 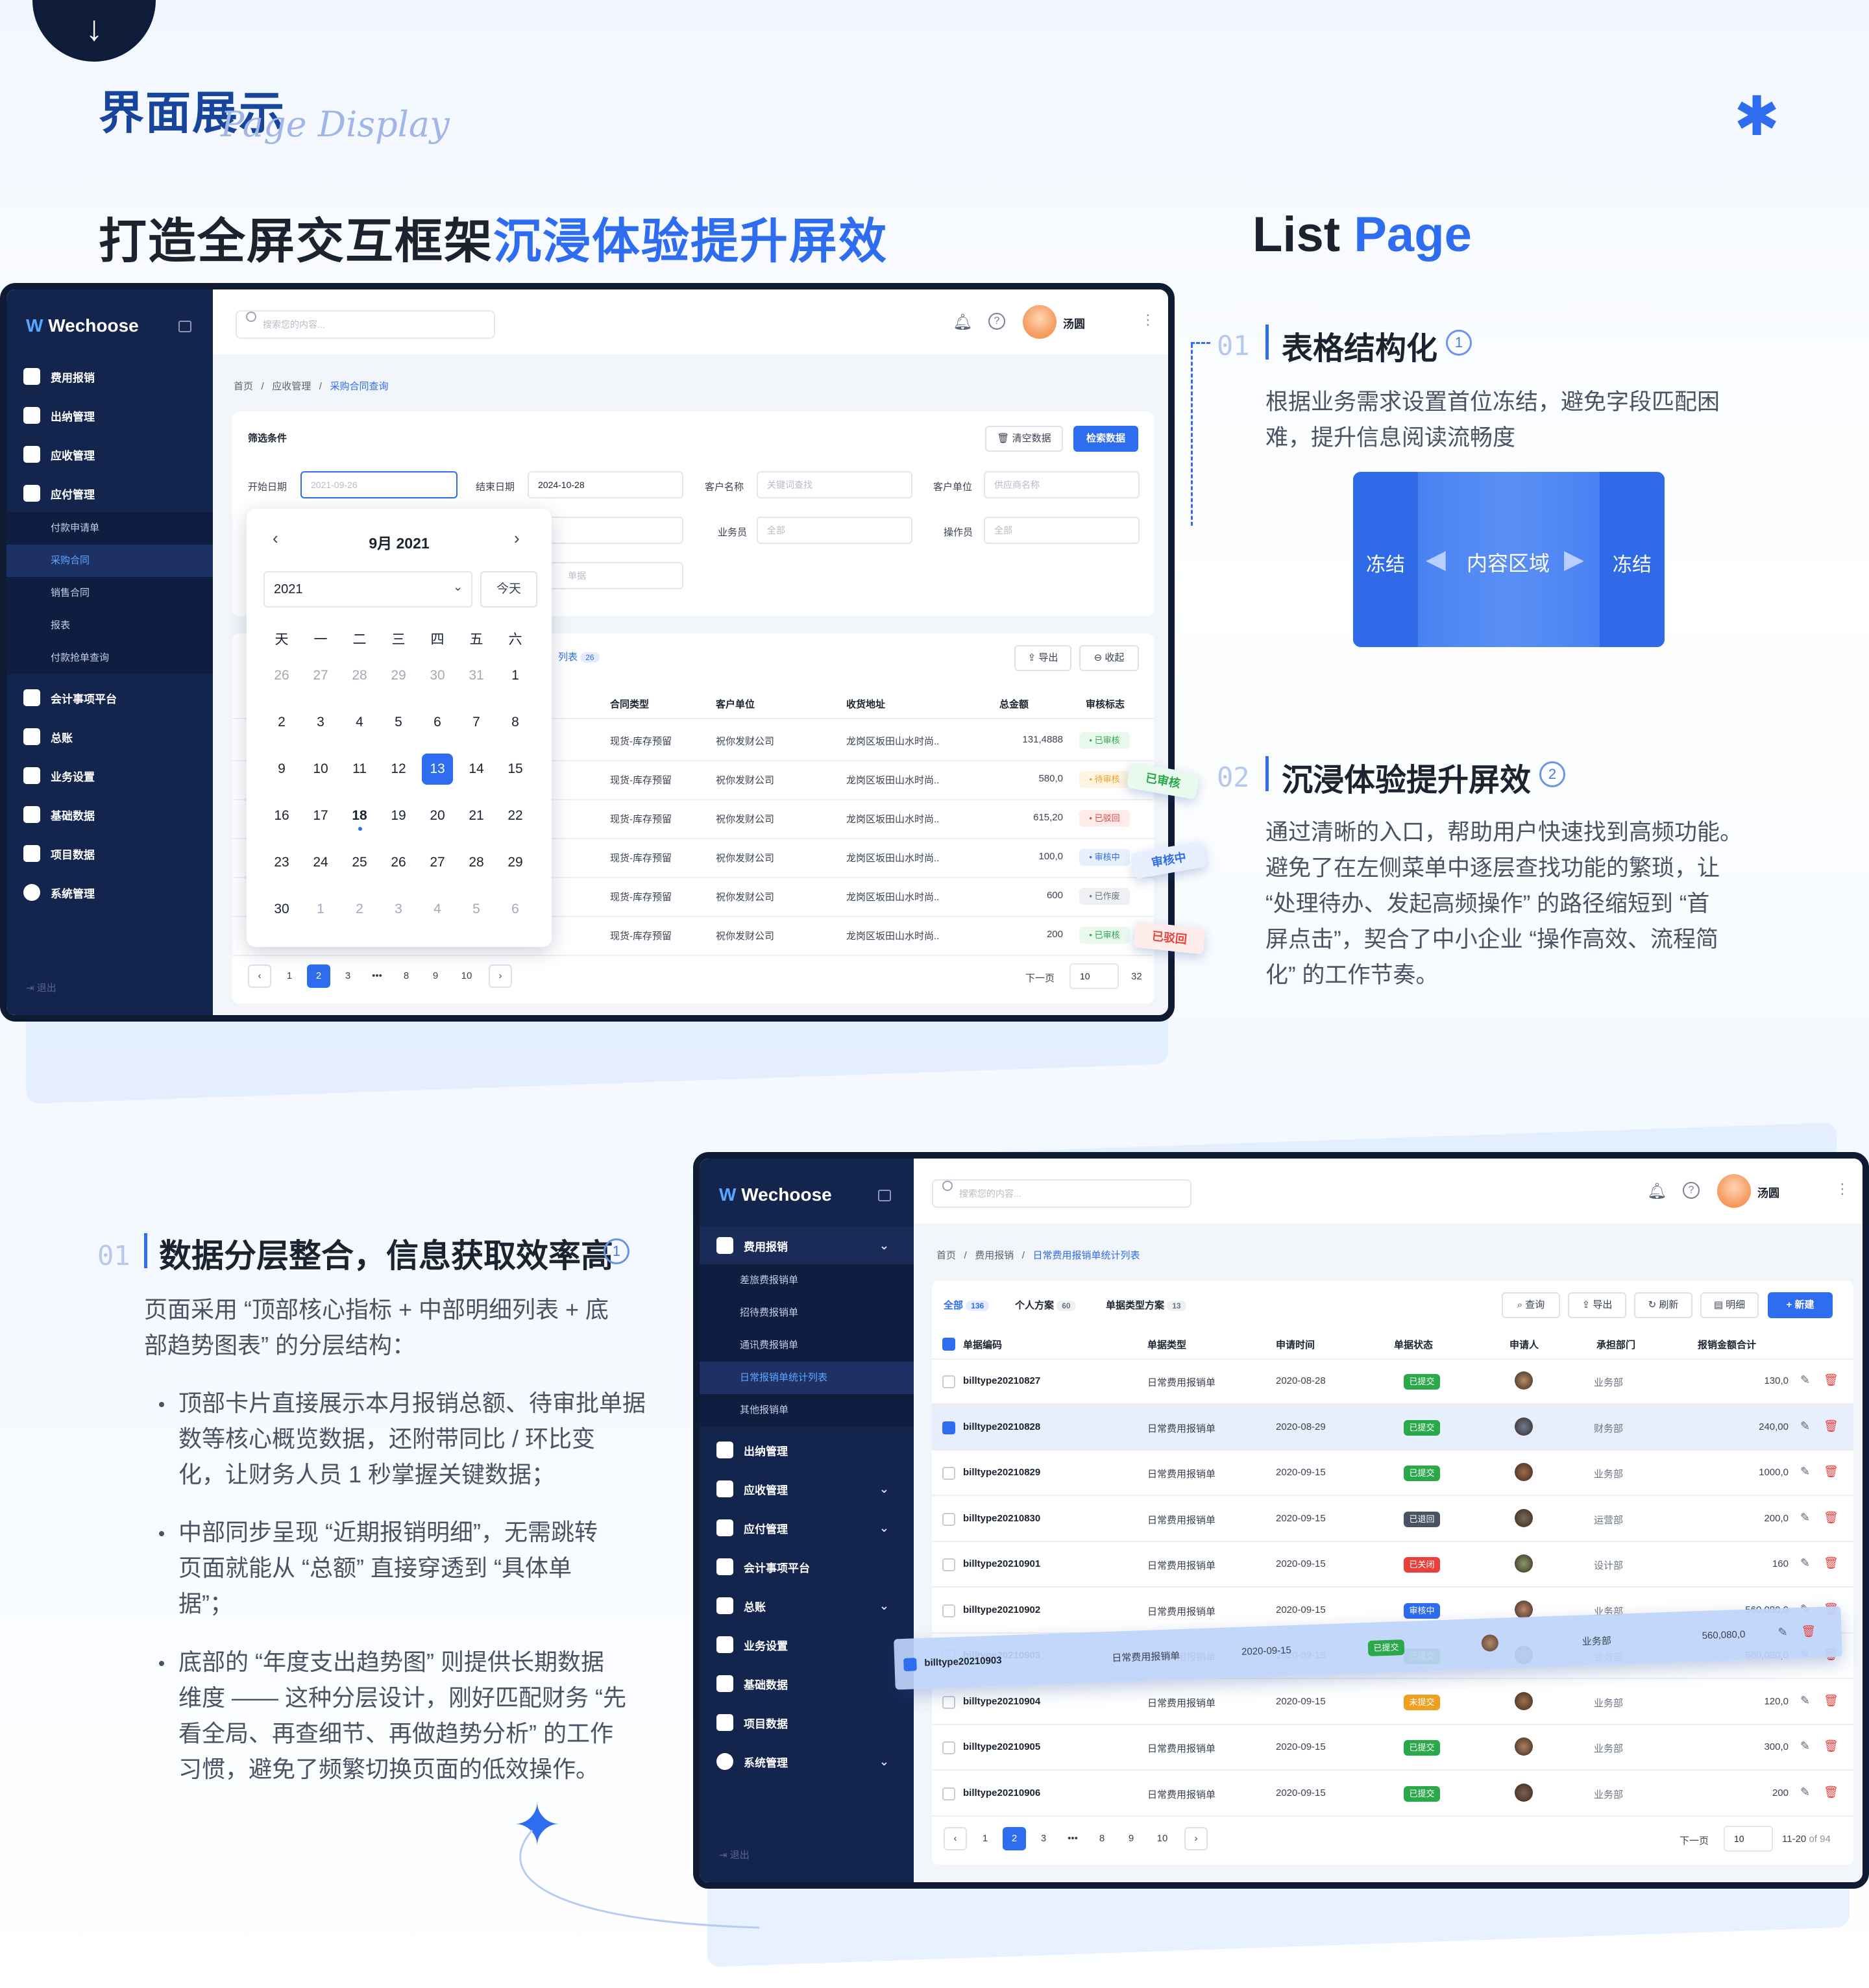 What do you see at coordinates (1748, 1839) in the screenshot?
I see `page-size-select: 10` at bounding box center [1748, 1839].